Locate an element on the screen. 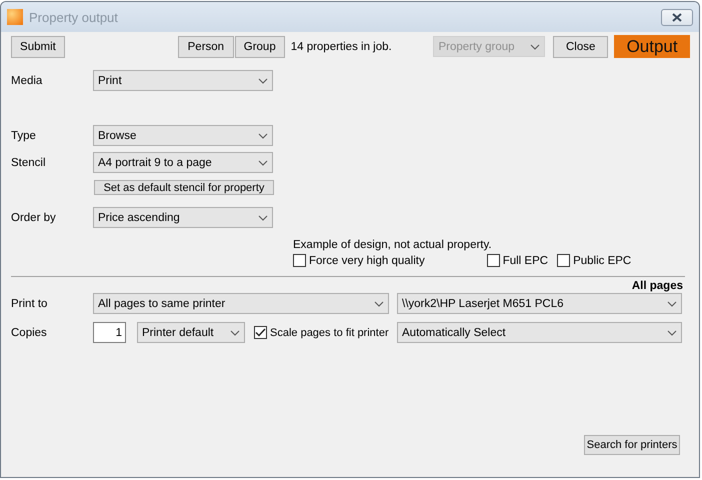  submit-button: Submit is located at coordinates (38, 47).